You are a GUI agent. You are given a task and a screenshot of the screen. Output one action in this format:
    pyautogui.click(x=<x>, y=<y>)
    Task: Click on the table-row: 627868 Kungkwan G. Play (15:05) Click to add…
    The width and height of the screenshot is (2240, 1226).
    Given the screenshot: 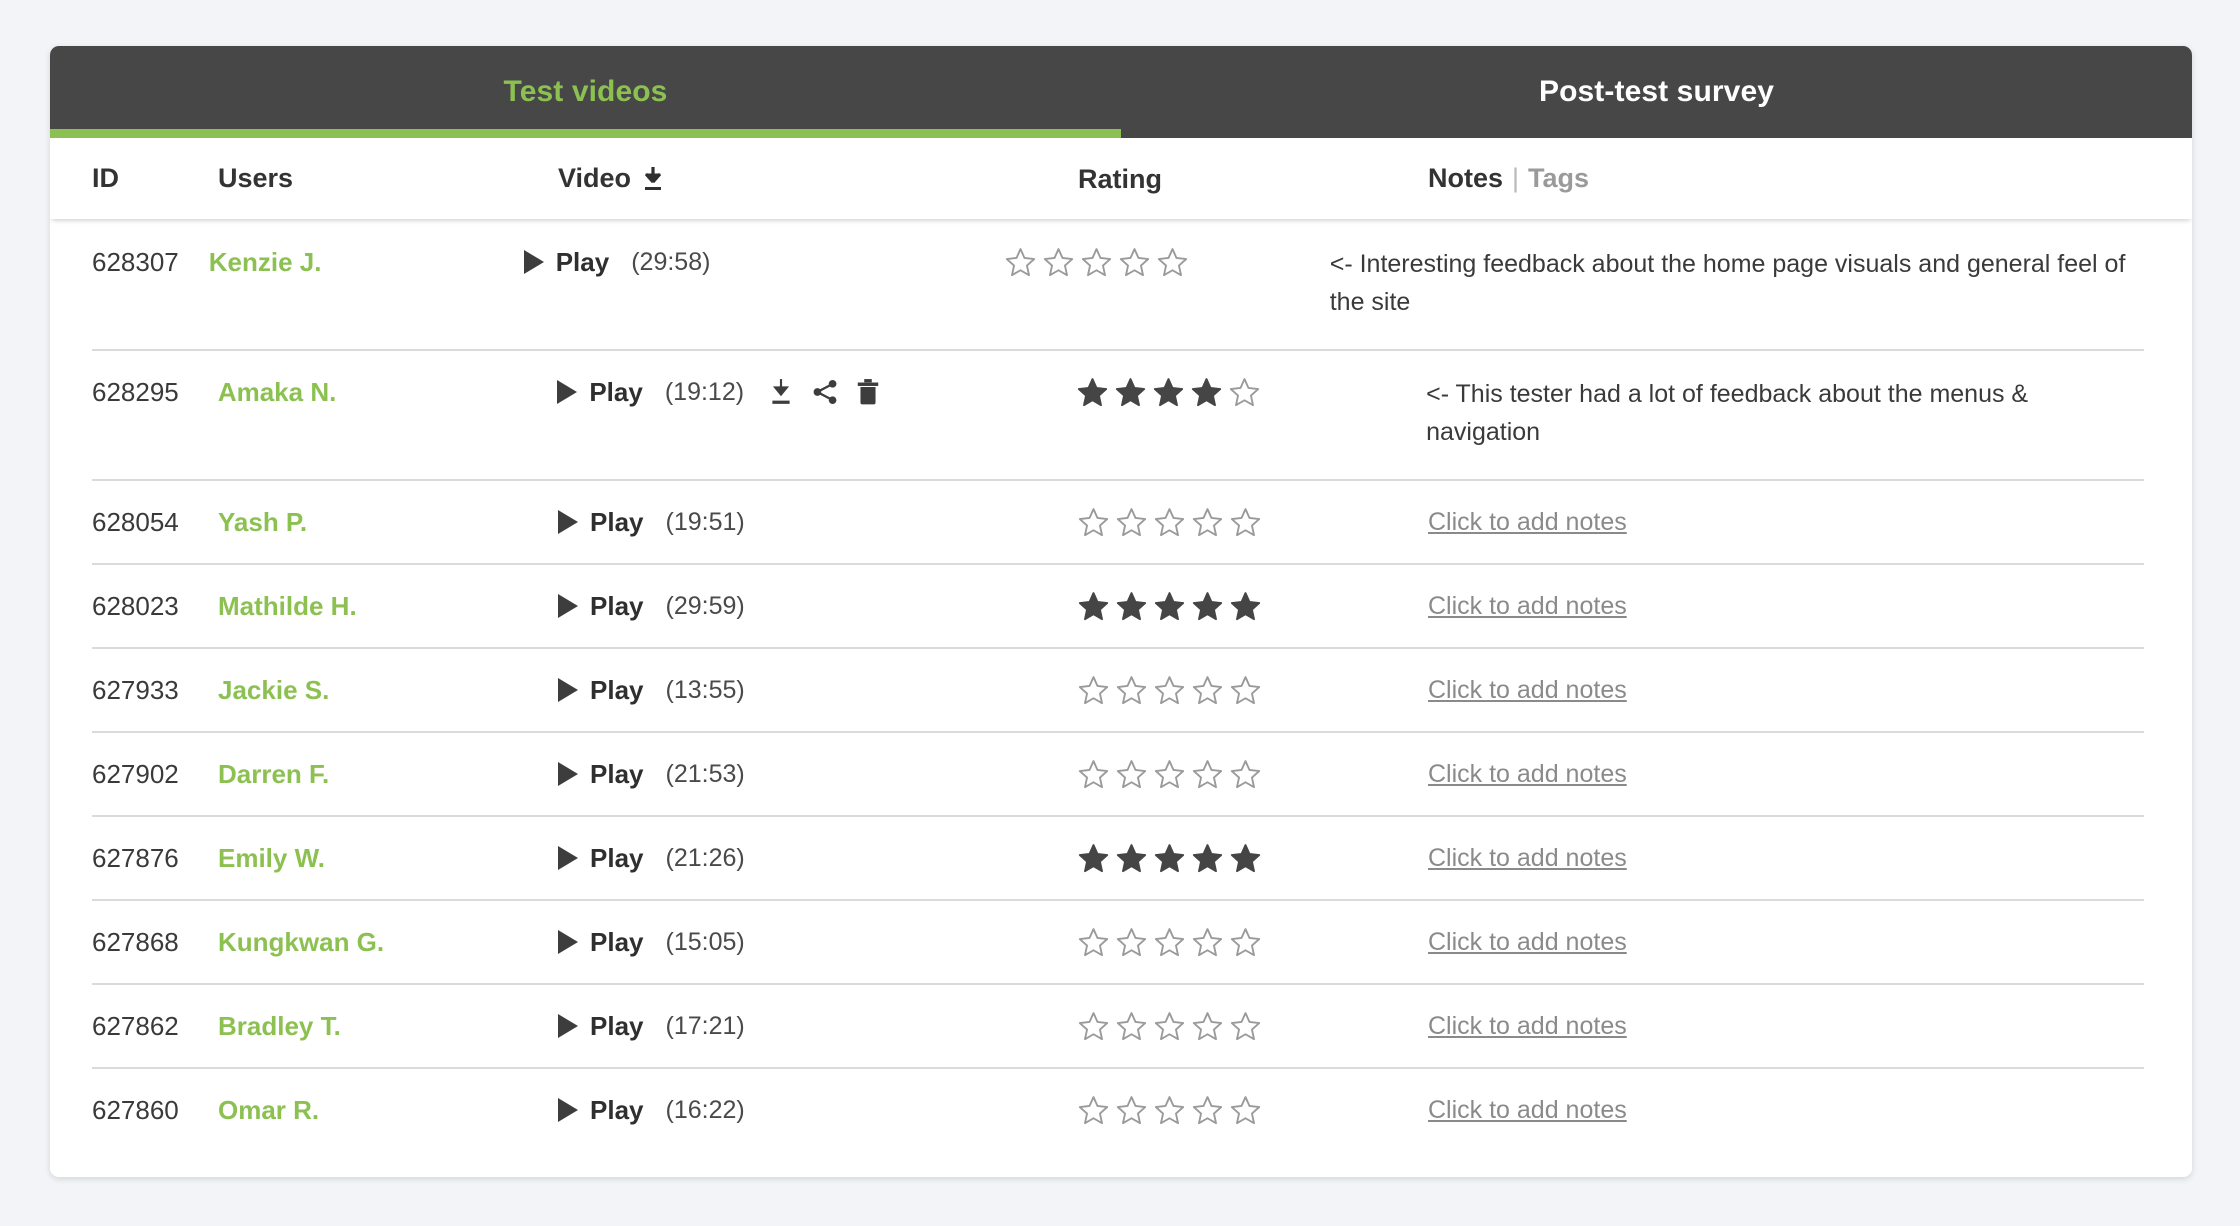 What is the action you would take?
    pyautogui.click(x=1121, y=941)
    